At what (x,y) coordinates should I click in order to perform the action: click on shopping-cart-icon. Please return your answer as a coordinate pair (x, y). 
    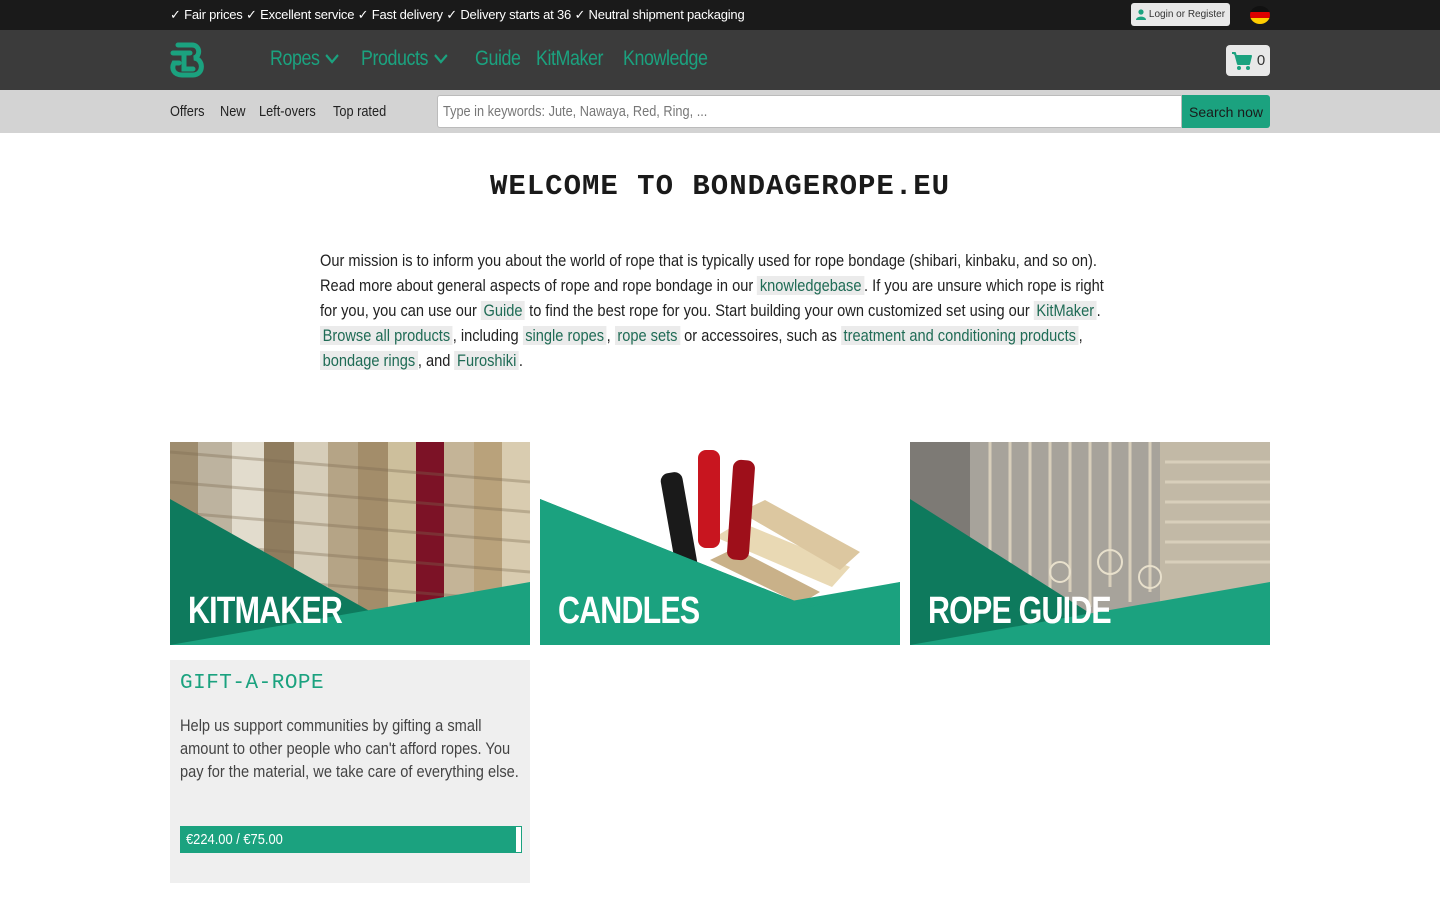
    Looking at the image, I should click on (1241, 60).